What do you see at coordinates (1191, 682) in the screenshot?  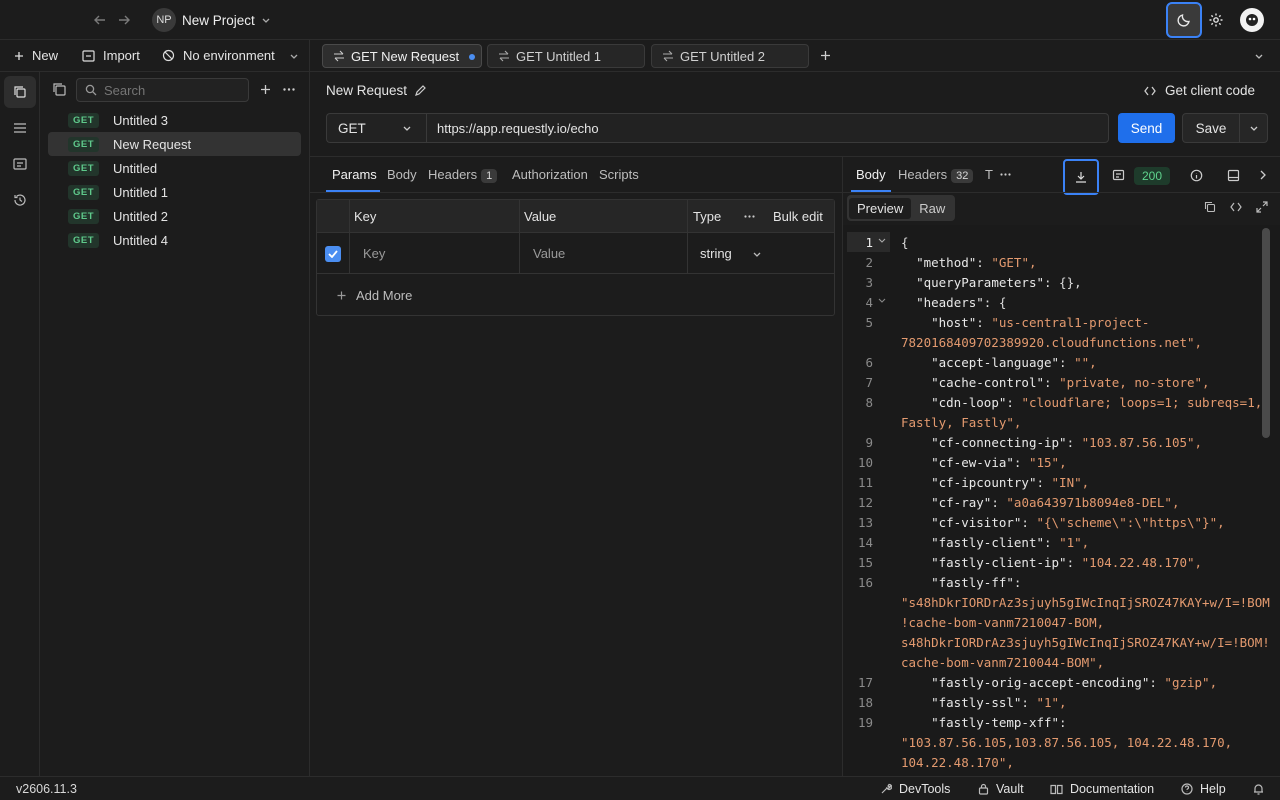 I see `json-string: "gzip",` at bounding box center [1191, 682].